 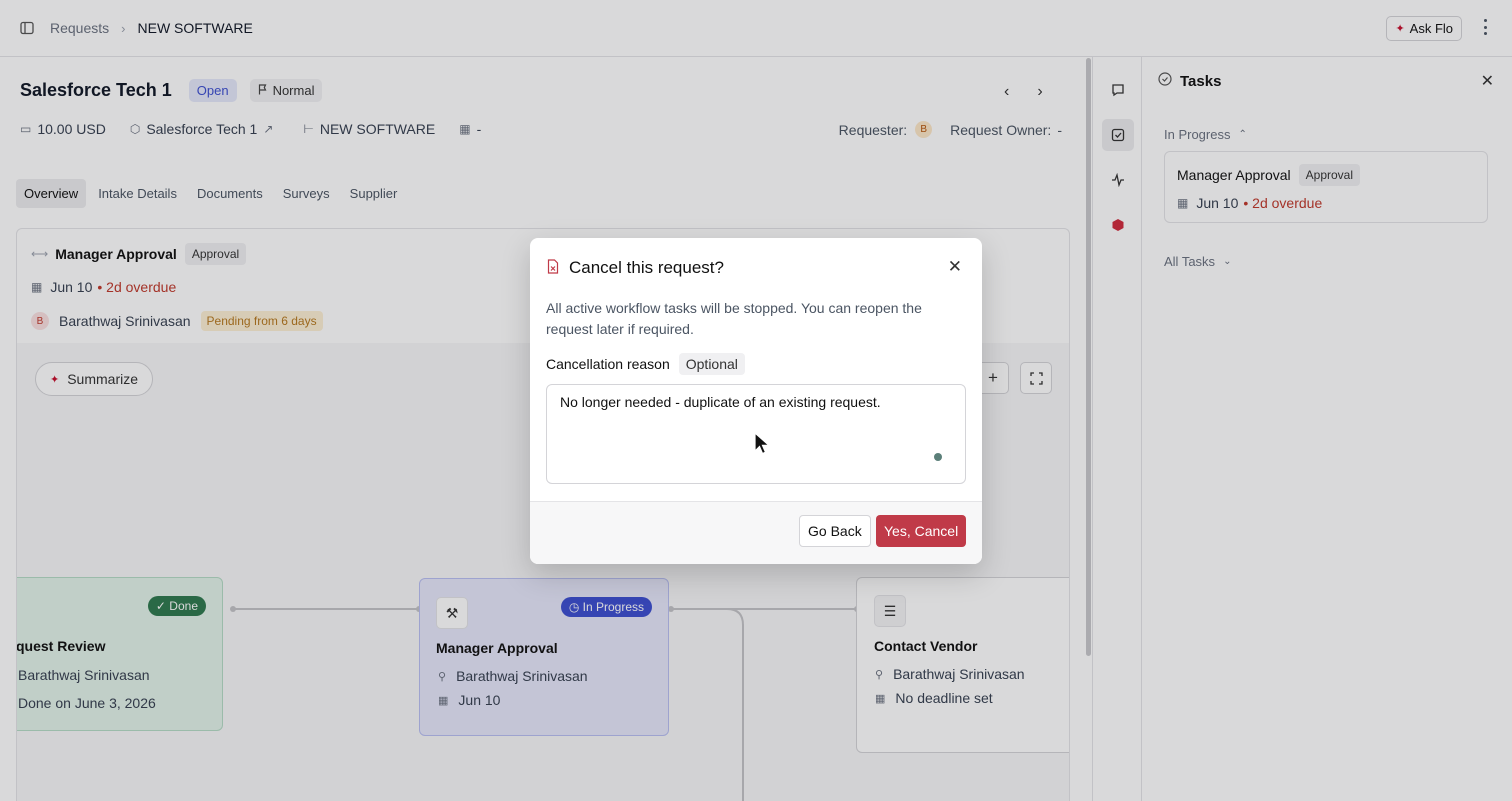 I want to click on grammar-indicator-icon, so click(x=938, y=457).